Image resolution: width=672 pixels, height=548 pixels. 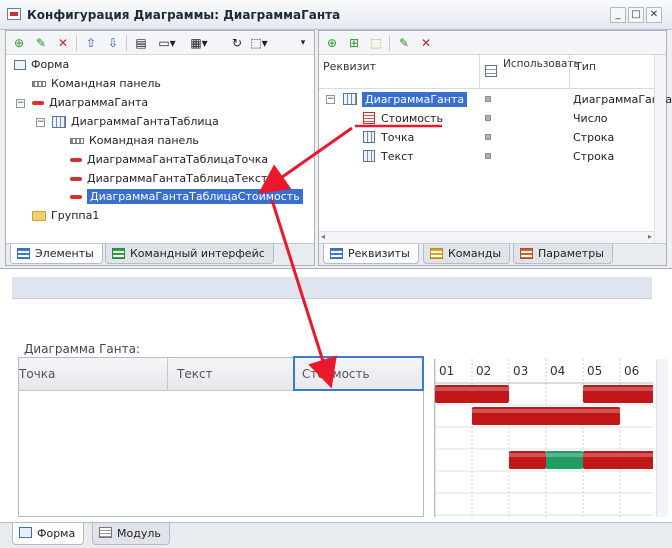 I want to click on grid-header: Реквизит Использовать Тип, so click(x=492, y=72).